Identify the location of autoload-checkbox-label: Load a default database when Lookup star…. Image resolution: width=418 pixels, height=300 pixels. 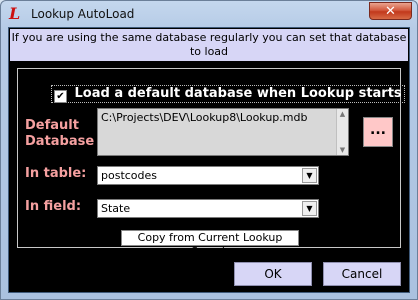
(238, 93).